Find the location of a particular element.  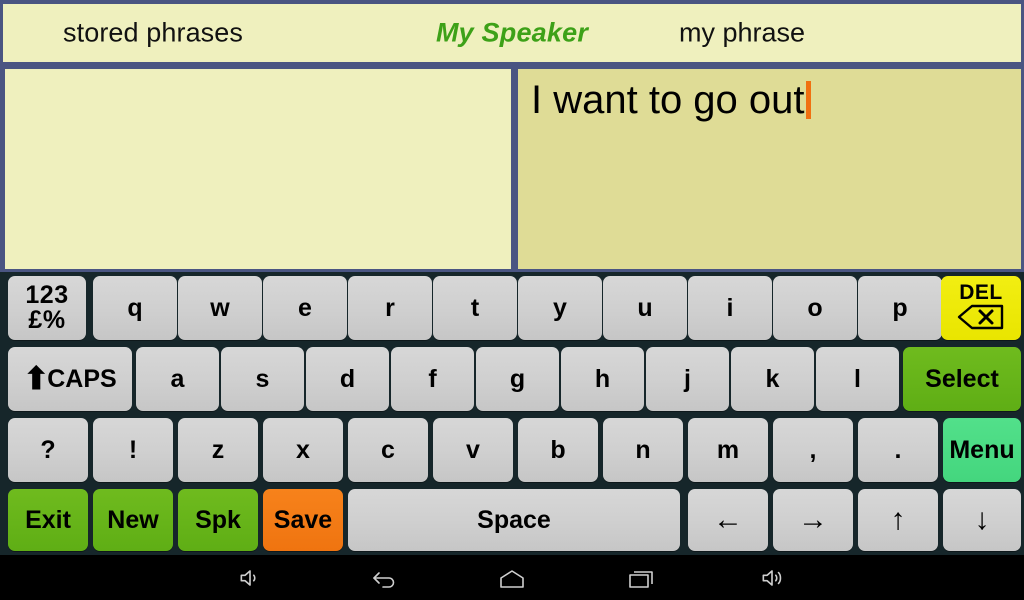

numeric-mode-key: 123 £% is located at coordinates (47, 308).